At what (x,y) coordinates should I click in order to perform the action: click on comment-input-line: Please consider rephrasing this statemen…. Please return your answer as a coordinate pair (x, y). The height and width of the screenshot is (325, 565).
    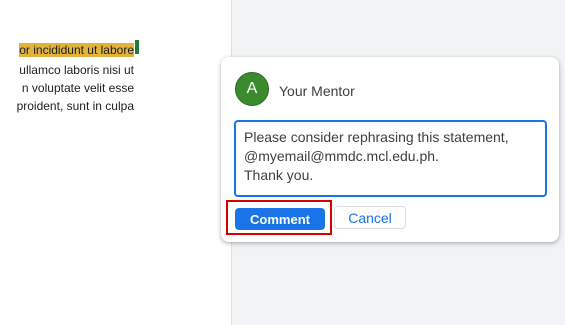
    Looking at the image, I should click on (376, 137).